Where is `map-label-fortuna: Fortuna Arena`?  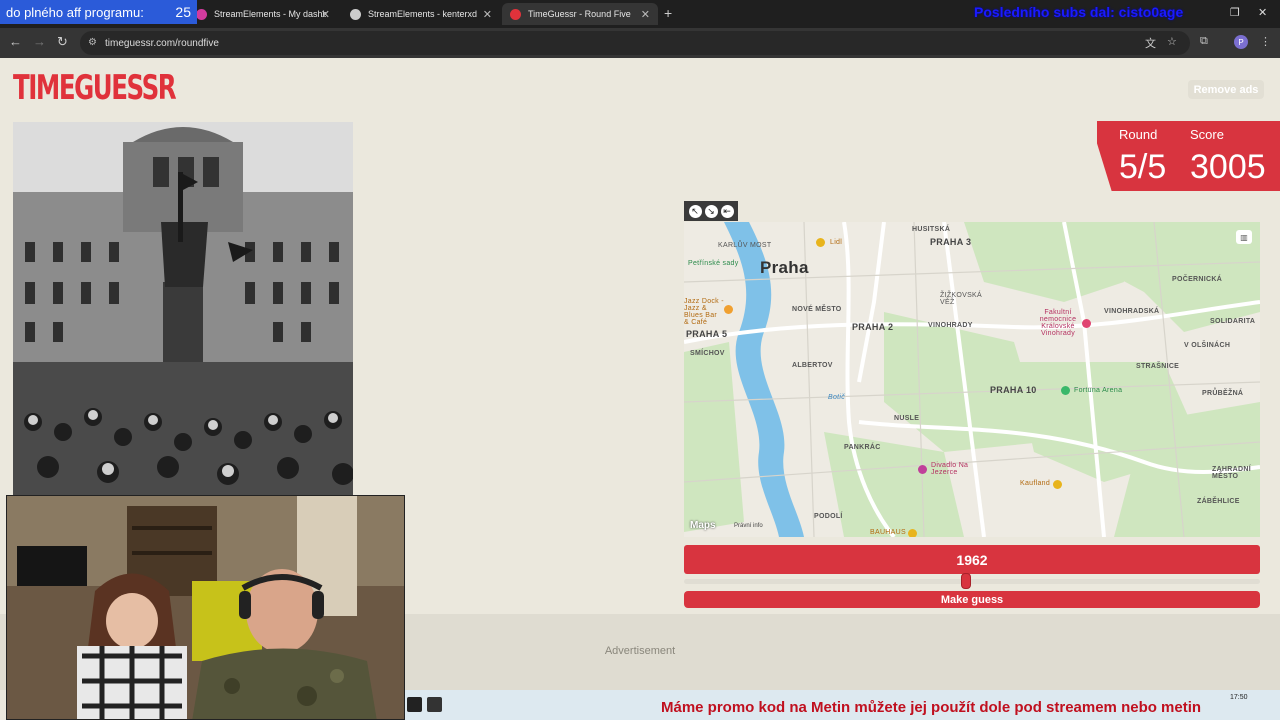
map-label-fortuna: Fortuna Arena is located at coordinates (1098, 390).